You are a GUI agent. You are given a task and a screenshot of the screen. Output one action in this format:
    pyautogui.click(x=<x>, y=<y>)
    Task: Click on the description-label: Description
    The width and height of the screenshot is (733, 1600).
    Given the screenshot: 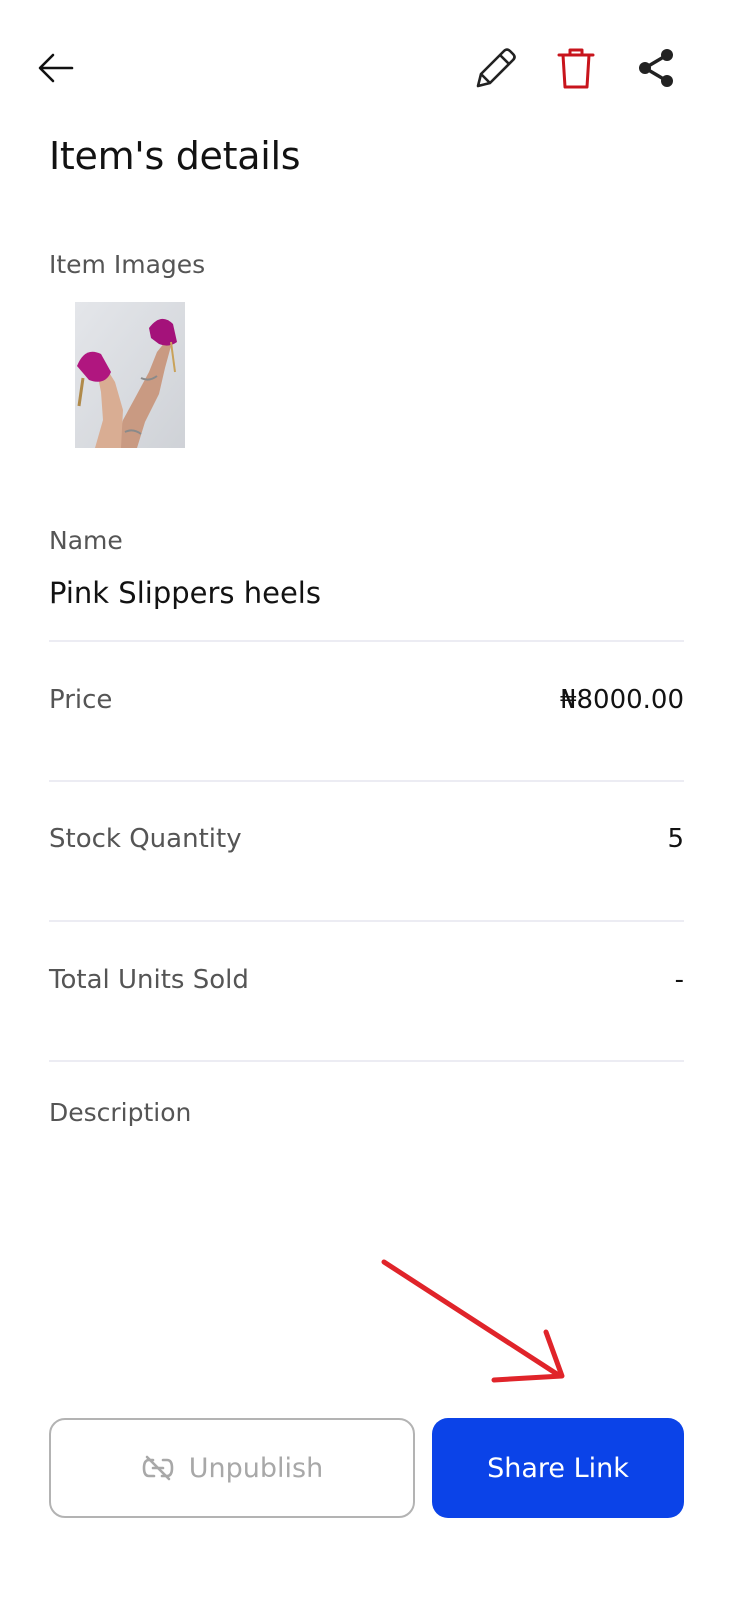 What is the action you would take?
    pyautogui.click(x=120, y=1112)
    